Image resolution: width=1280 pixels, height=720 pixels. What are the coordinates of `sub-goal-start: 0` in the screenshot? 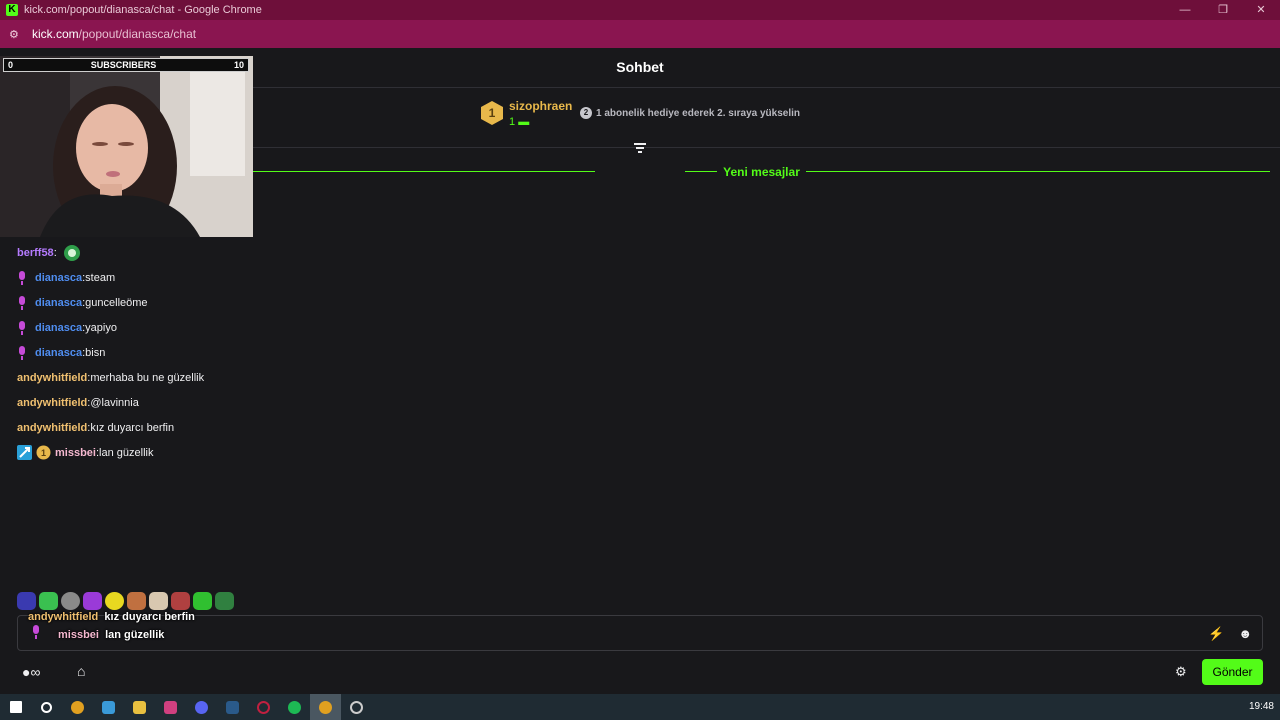 It's located at (11, 65).